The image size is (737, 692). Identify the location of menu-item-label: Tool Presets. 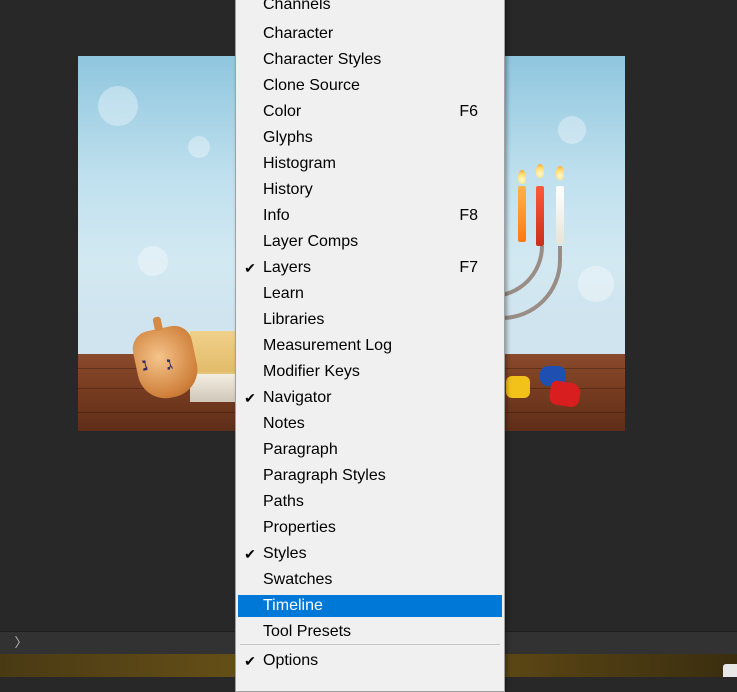
(307, 631).